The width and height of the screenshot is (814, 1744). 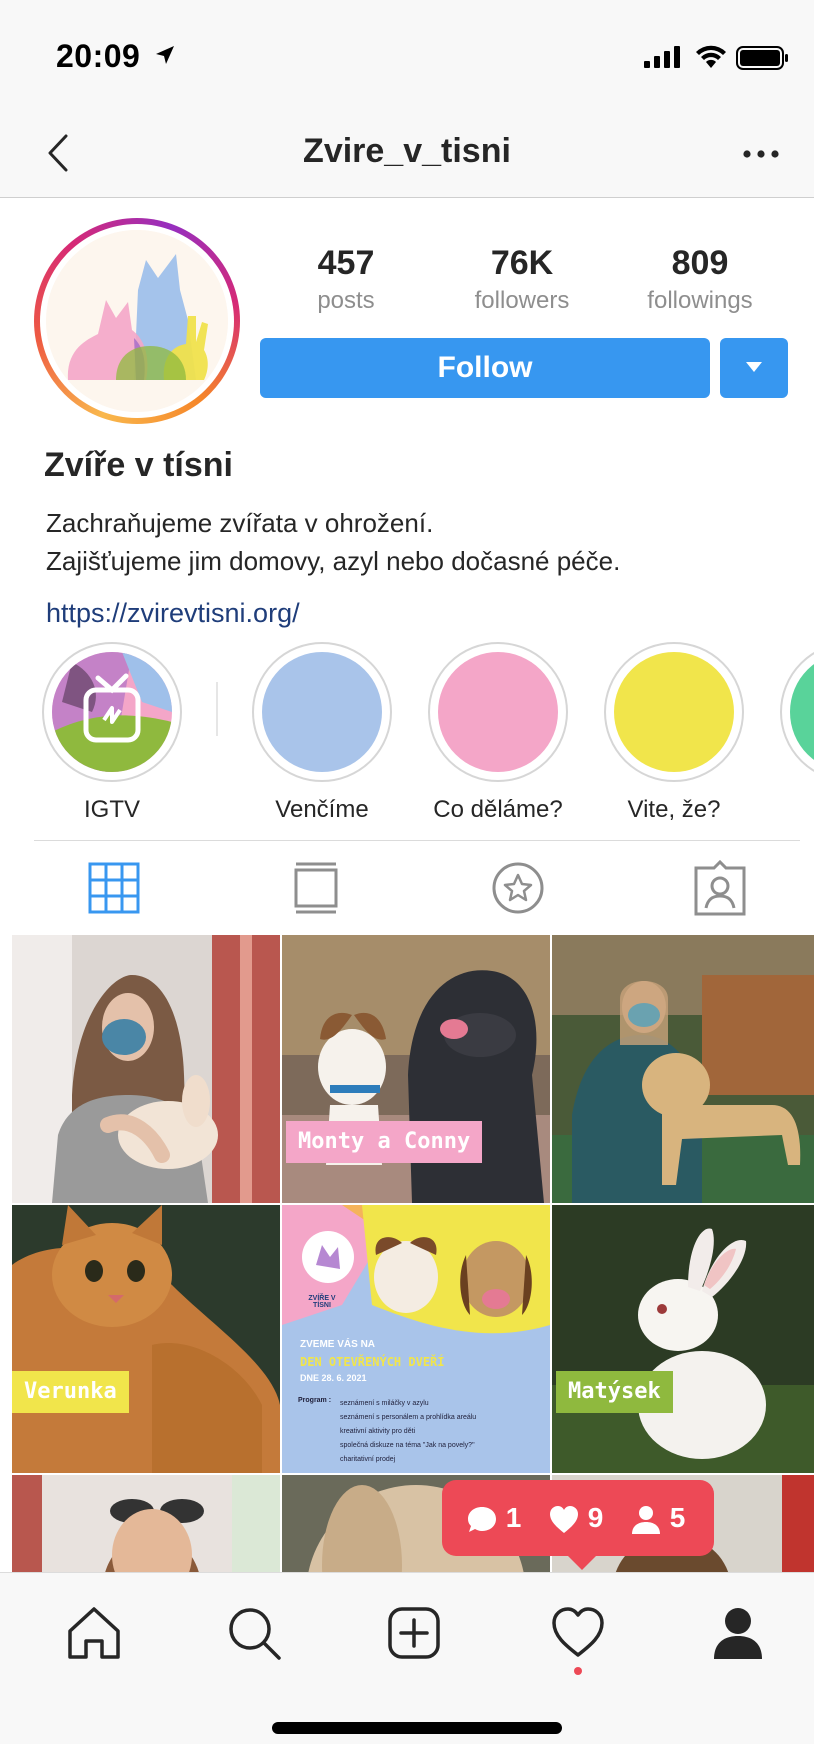 I want to click on person-icon, so click(x=646, y=1519).